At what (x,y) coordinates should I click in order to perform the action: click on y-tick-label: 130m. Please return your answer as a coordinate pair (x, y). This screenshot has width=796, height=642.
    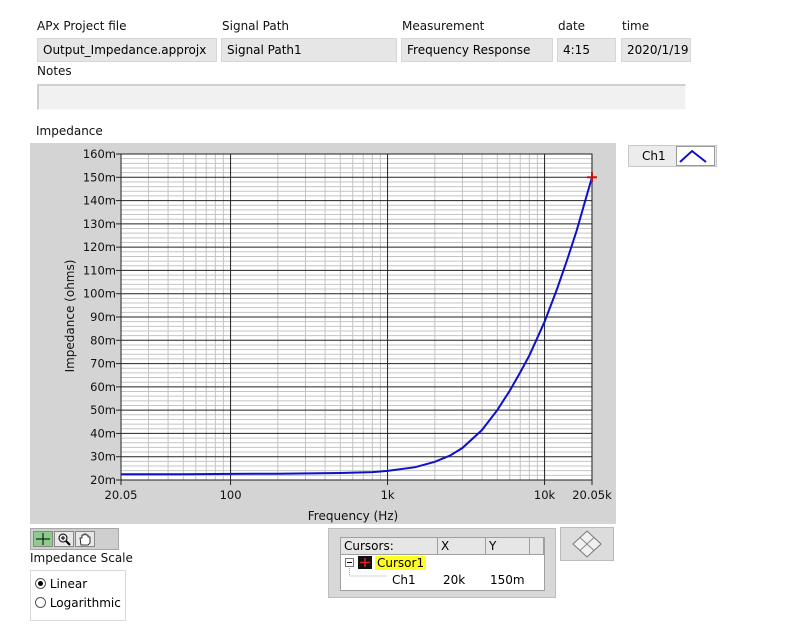
    Looking at the image, I should click on (99, 224).